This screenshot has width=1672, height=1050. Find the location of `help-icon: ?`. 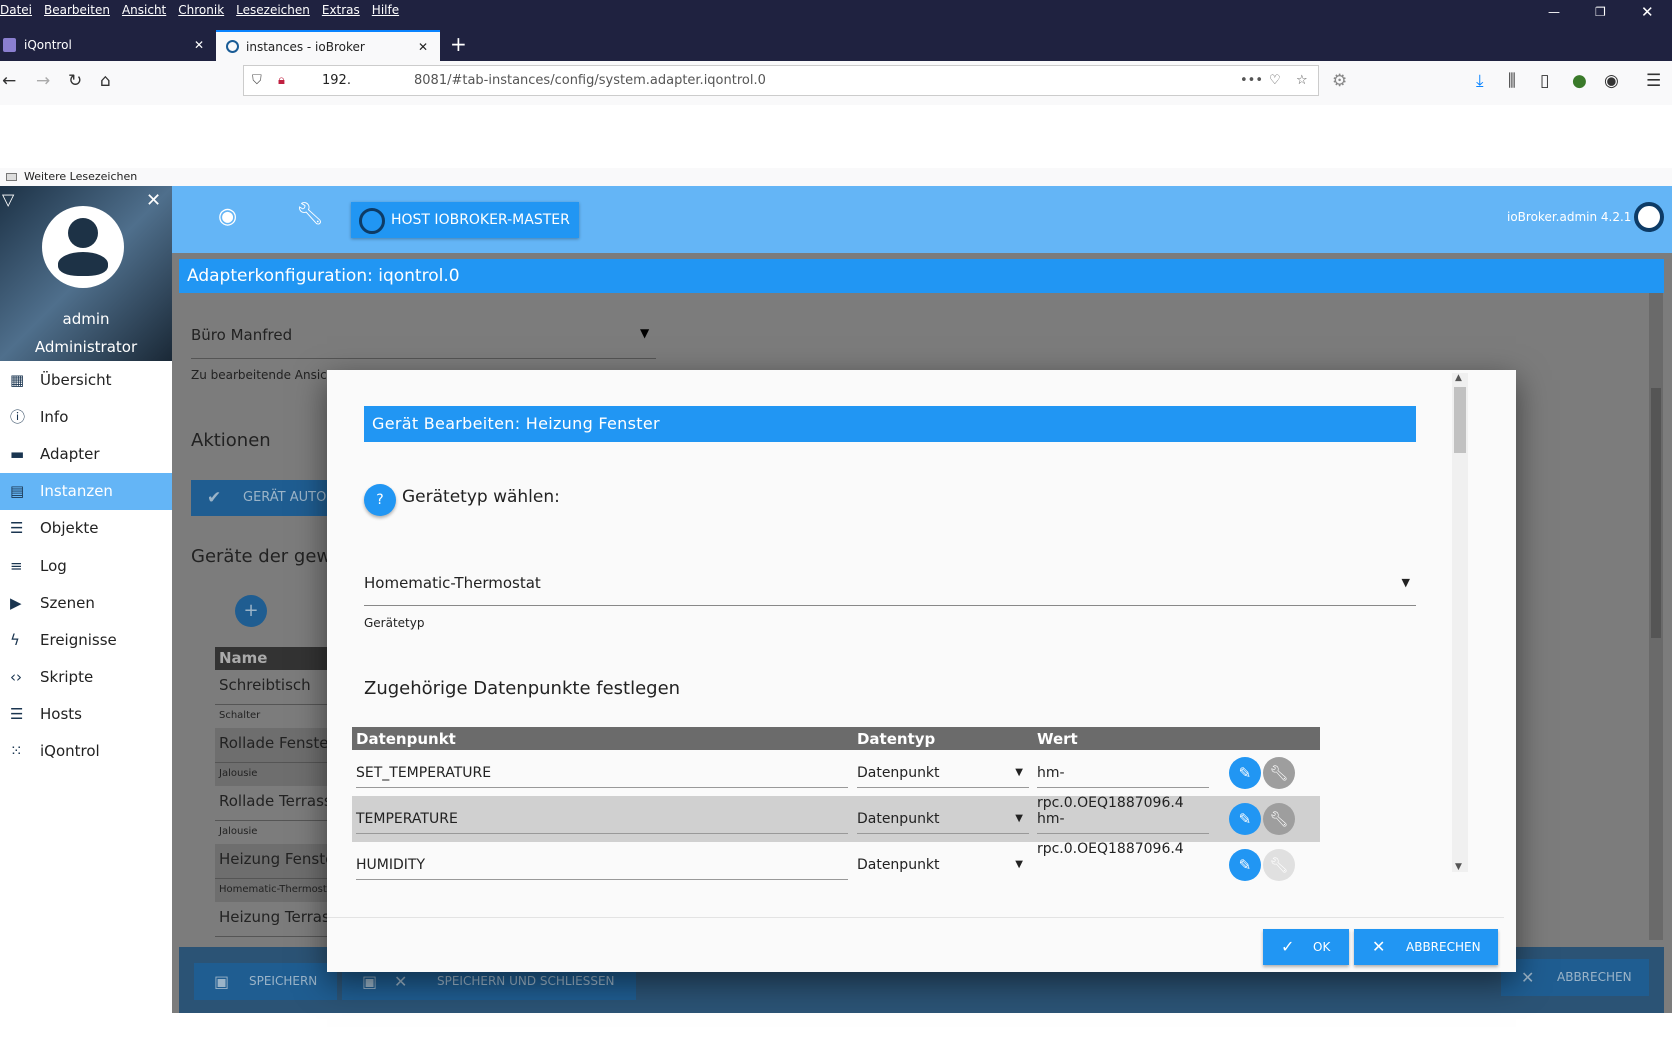

help-icon: ? is located at coordinates (380, 500).